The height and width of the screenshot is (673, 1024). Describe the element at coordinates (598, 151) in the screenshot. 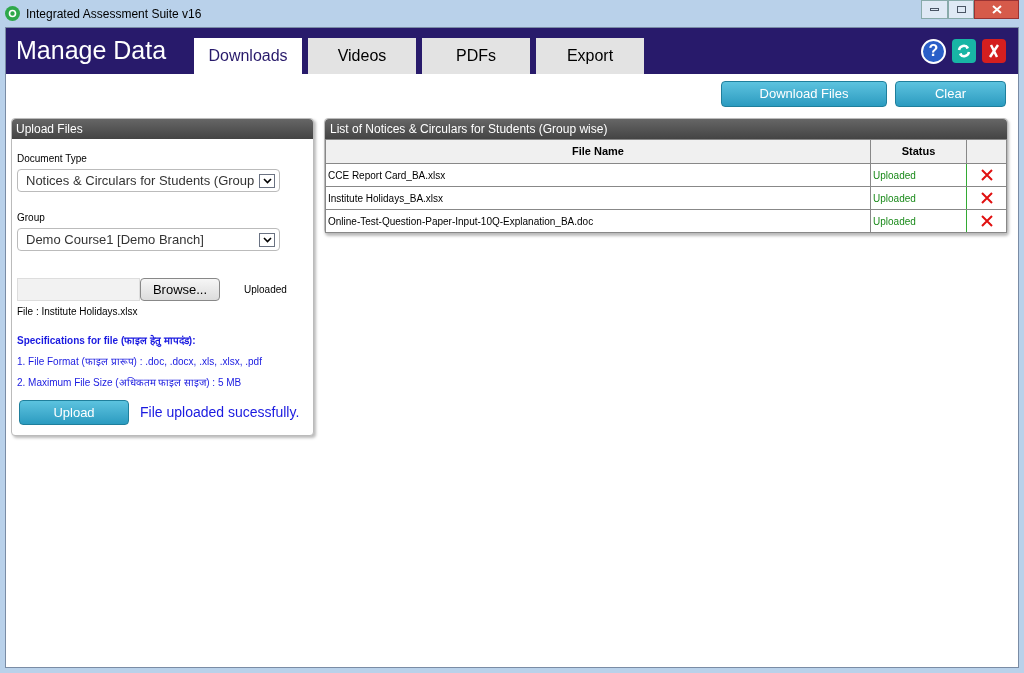

I see `column-header: File Name` at that location.